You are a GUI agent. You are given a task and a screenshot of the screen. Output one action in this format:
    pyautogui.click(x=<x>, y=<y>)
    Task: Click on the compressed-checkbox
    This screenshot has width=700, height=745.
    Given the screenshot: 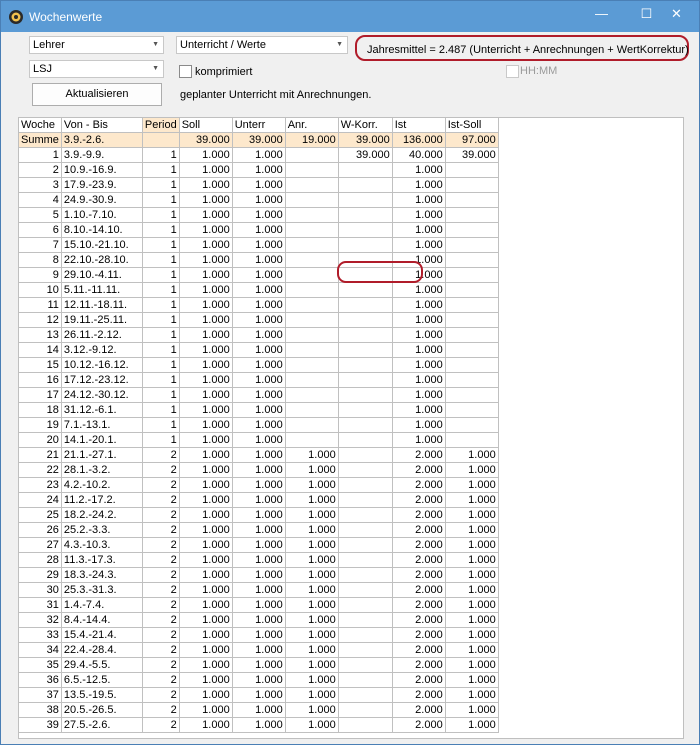 What is the action you would take?
    pyautogui.click(x=185, y=71)
    